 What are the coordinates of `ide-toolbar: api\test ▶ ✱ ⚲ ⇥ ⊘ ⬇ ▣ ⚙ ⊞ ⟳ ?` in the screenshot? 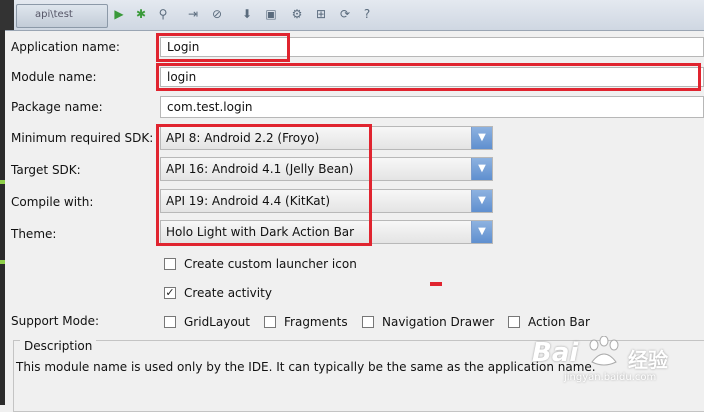 It's located at (352, 15).